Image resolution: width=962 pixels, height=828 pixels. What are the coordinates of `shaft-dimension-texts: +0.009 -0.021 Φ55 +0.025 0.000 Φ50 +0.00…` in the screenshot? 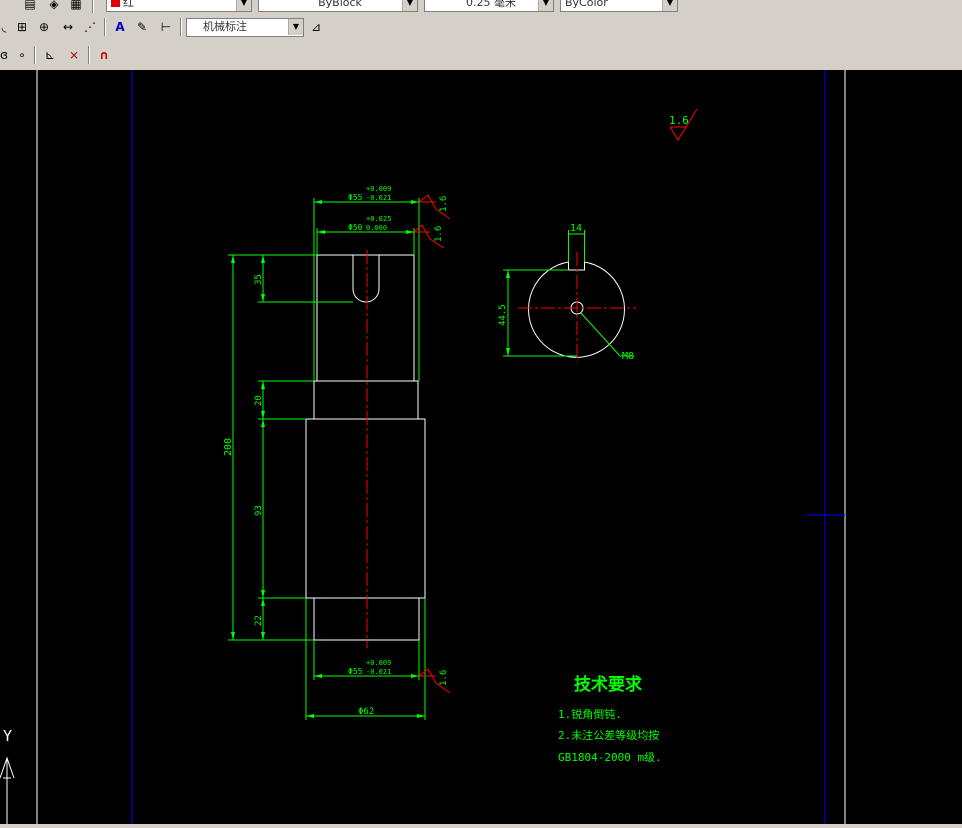 It's located at (307, 451).